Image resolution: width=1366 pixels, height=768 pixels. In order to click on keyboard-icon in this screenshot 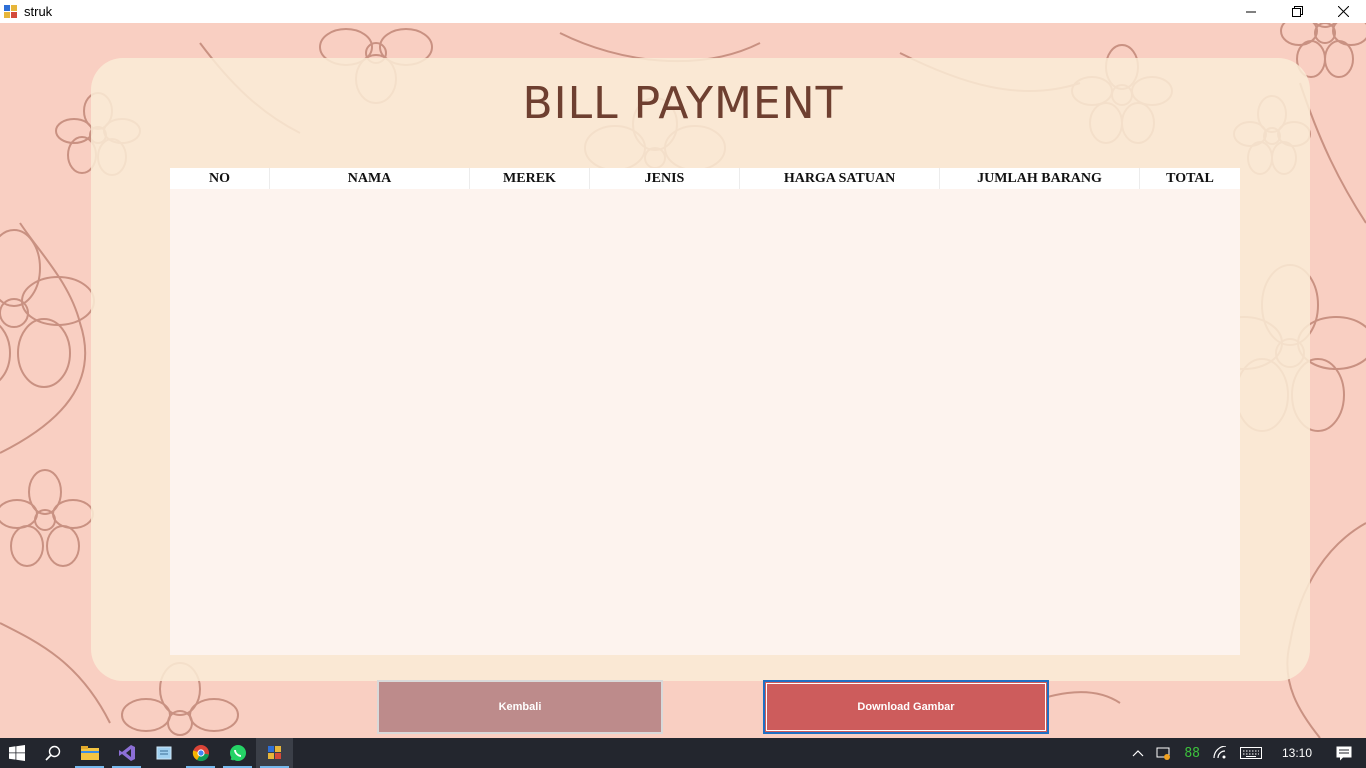, I will do `click(1250, 753)`.